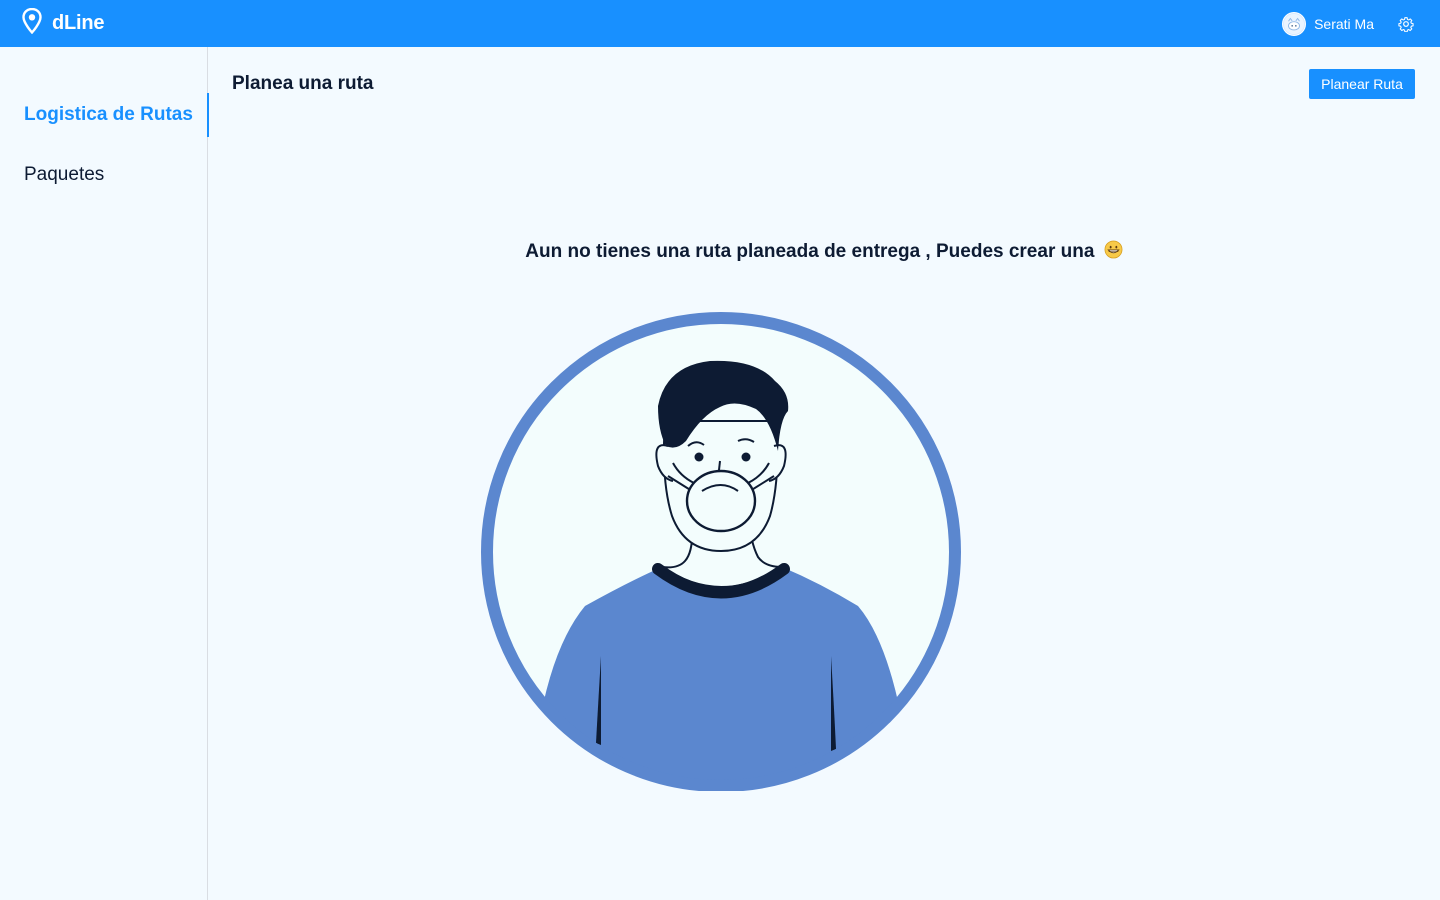 This screenshot has width=1440, height=900. Describe the element at coordinates (78, 23) in the screenshot. I see `app-name: dLine` at that location.